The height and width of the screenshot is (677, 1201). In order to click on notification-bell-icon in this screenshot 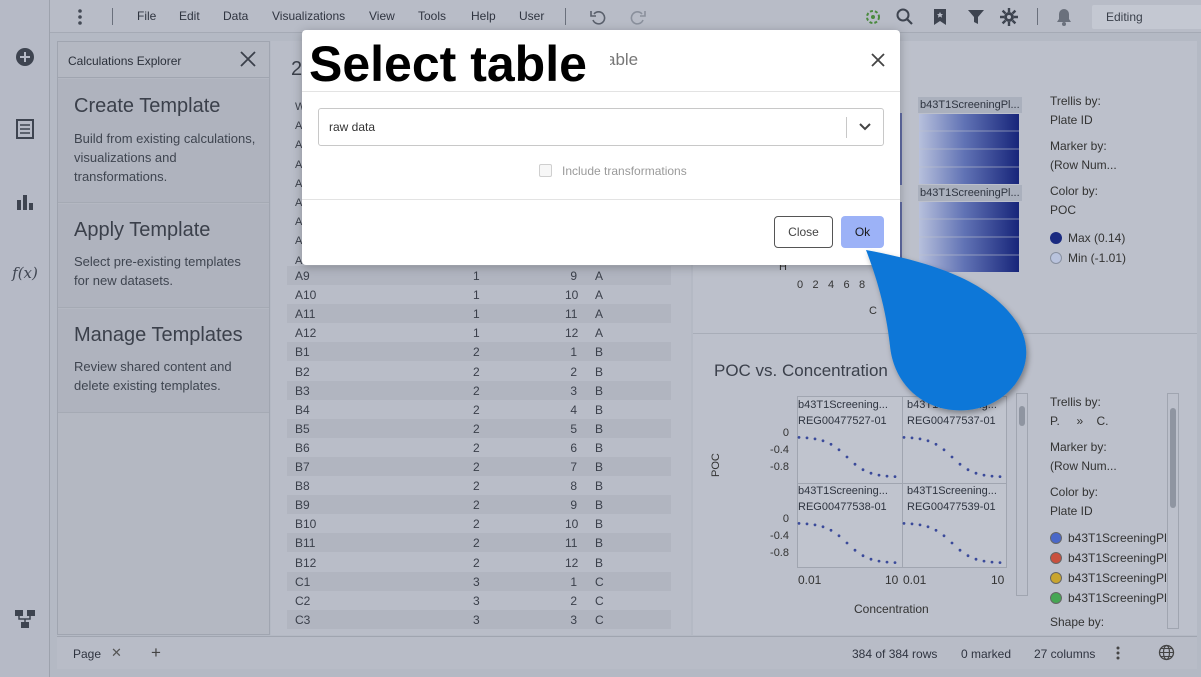, I will do `click(1064, 17)`.